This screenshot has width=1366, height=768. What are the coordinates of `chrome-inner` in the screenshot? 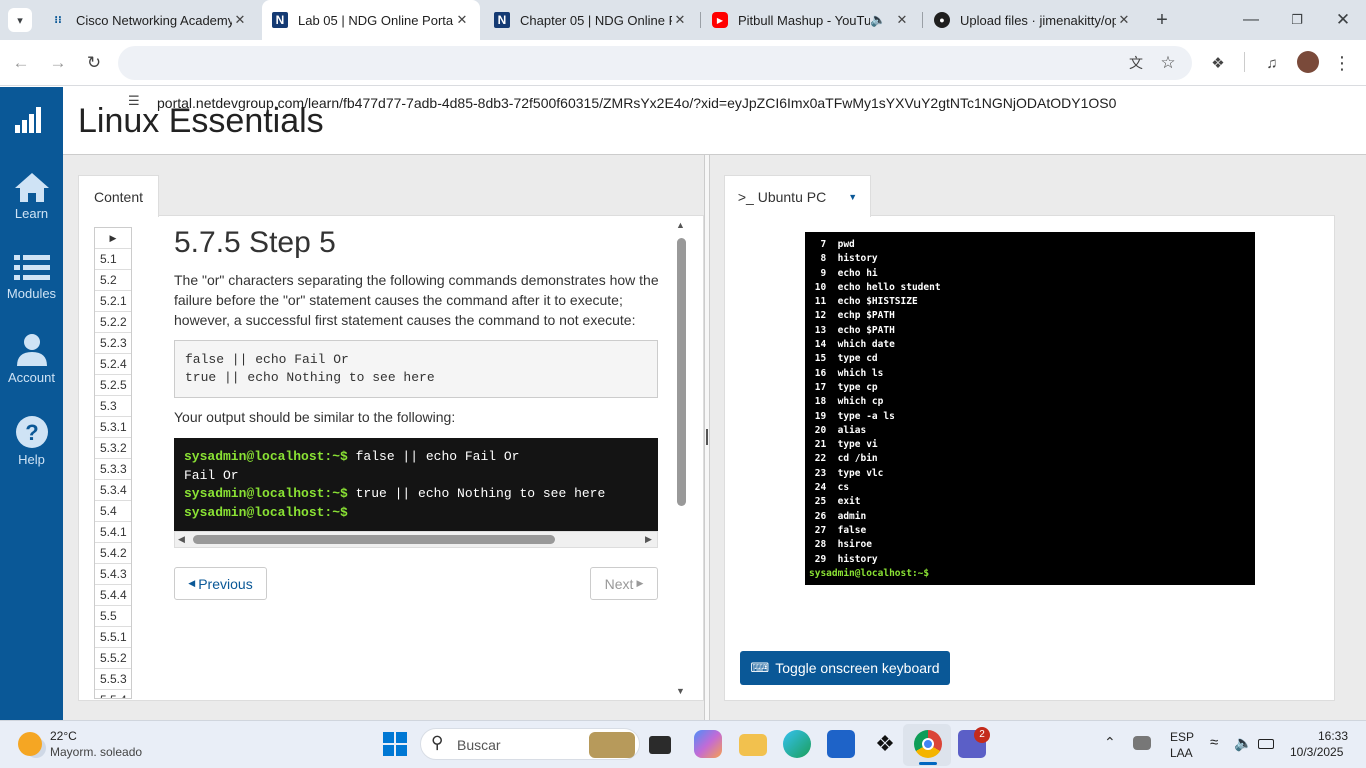 It's located at (928, 744).